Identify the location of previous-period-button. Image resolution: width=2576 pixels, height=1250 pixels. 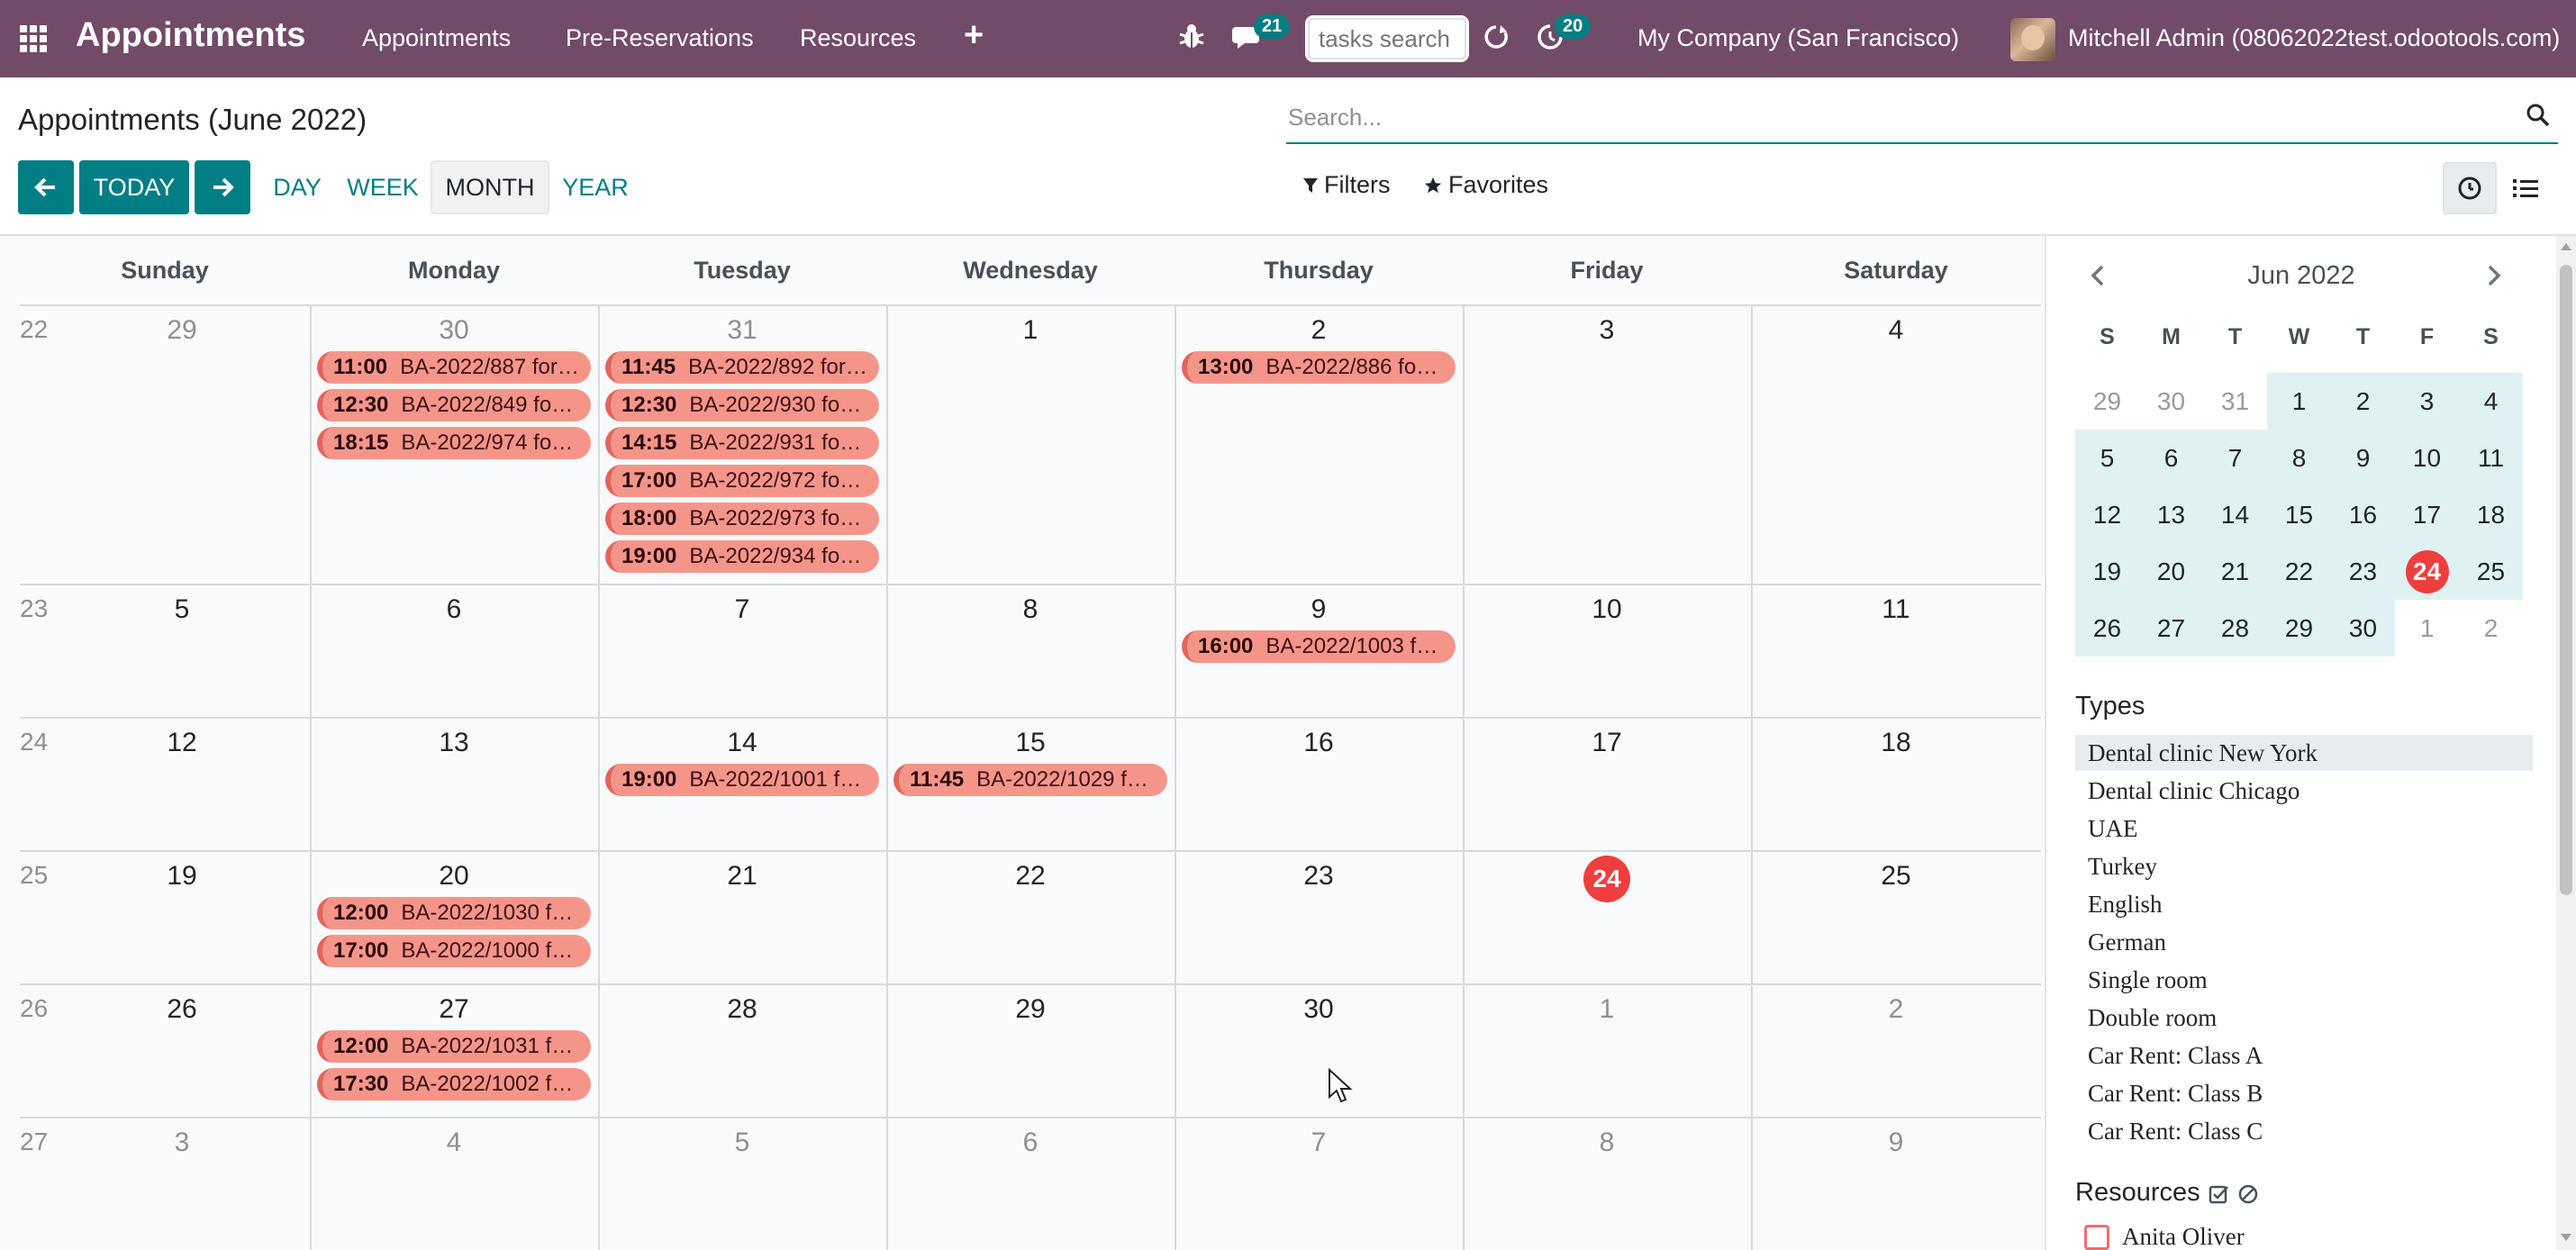
(46, 187).